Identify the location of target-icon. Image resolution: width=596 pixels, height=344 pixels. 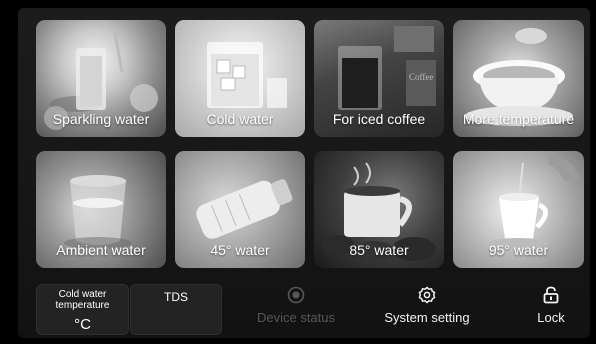
(296, 295).